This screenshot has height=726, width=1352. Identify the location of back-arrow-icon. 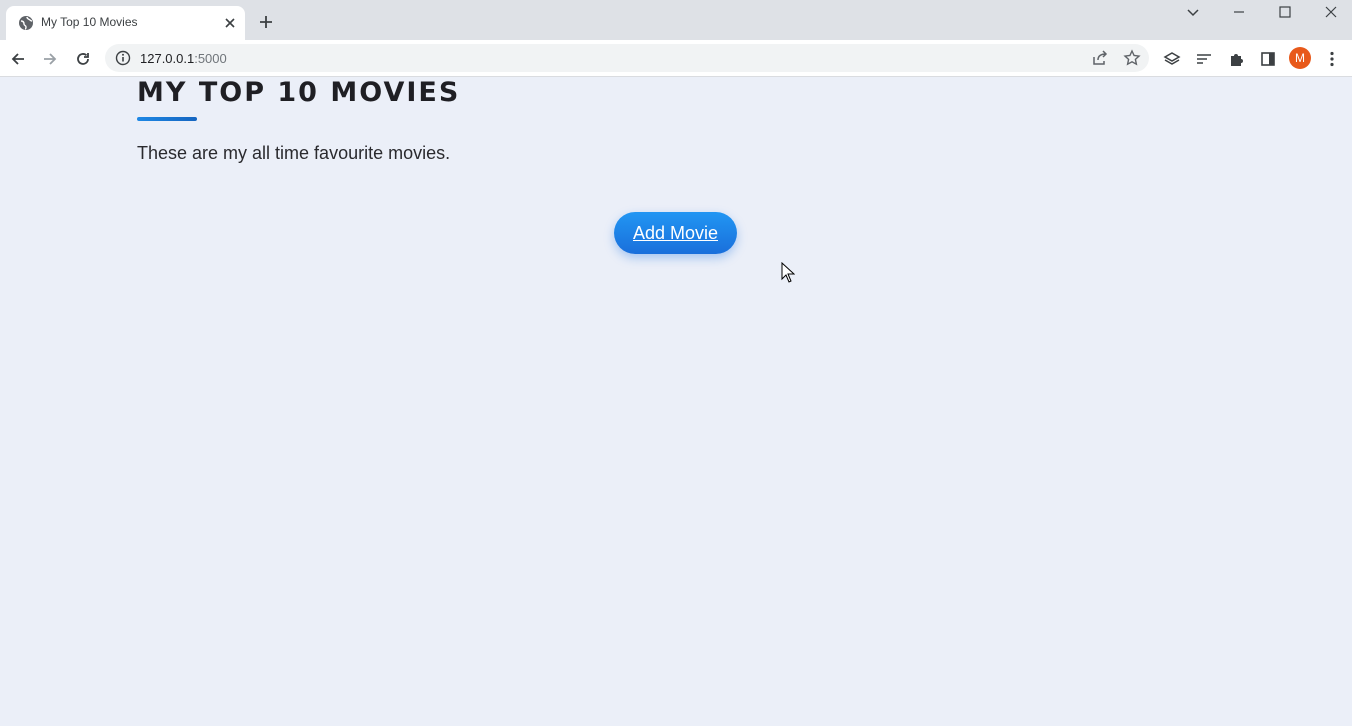
(18, 59).